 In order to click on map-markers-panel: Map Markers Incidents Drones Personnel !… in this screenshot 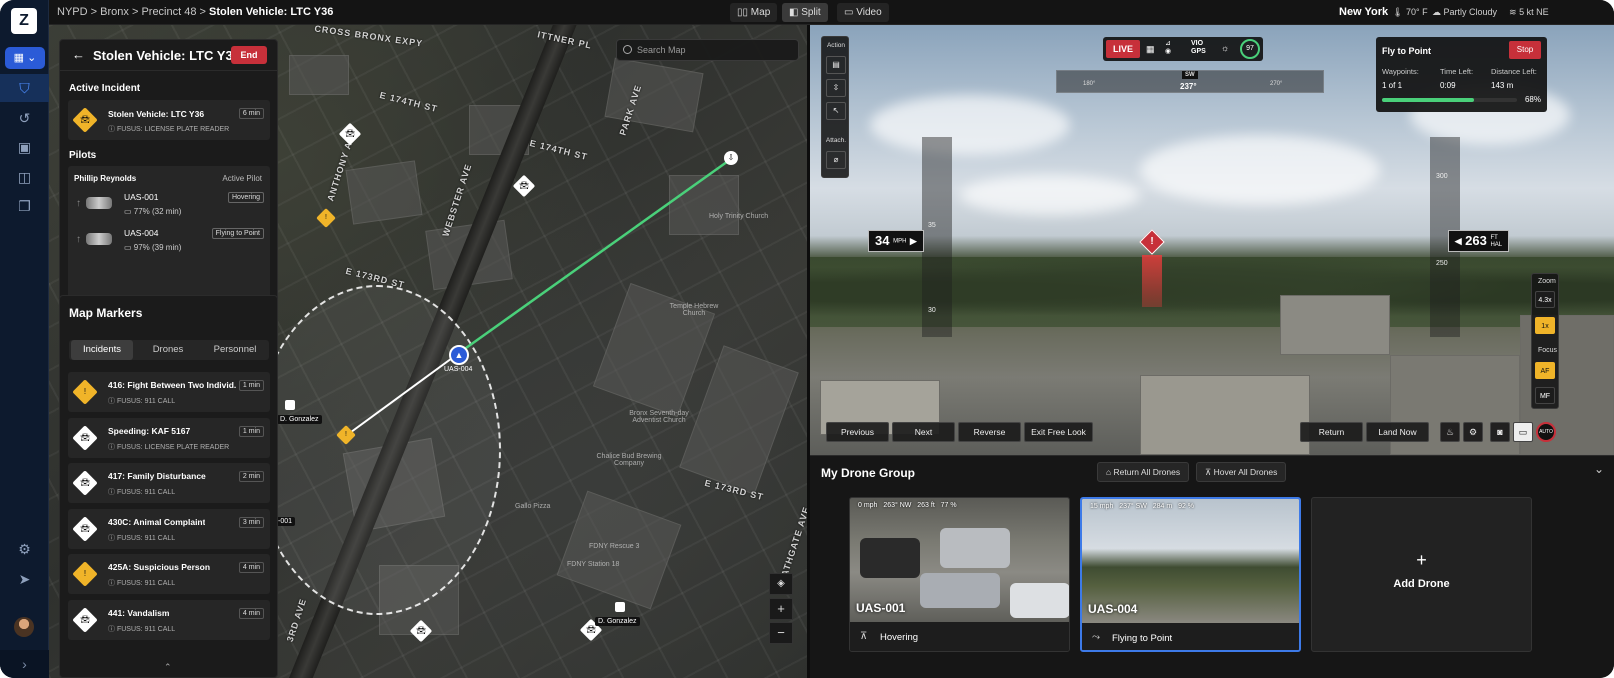, I will do `click(168, 486)`.